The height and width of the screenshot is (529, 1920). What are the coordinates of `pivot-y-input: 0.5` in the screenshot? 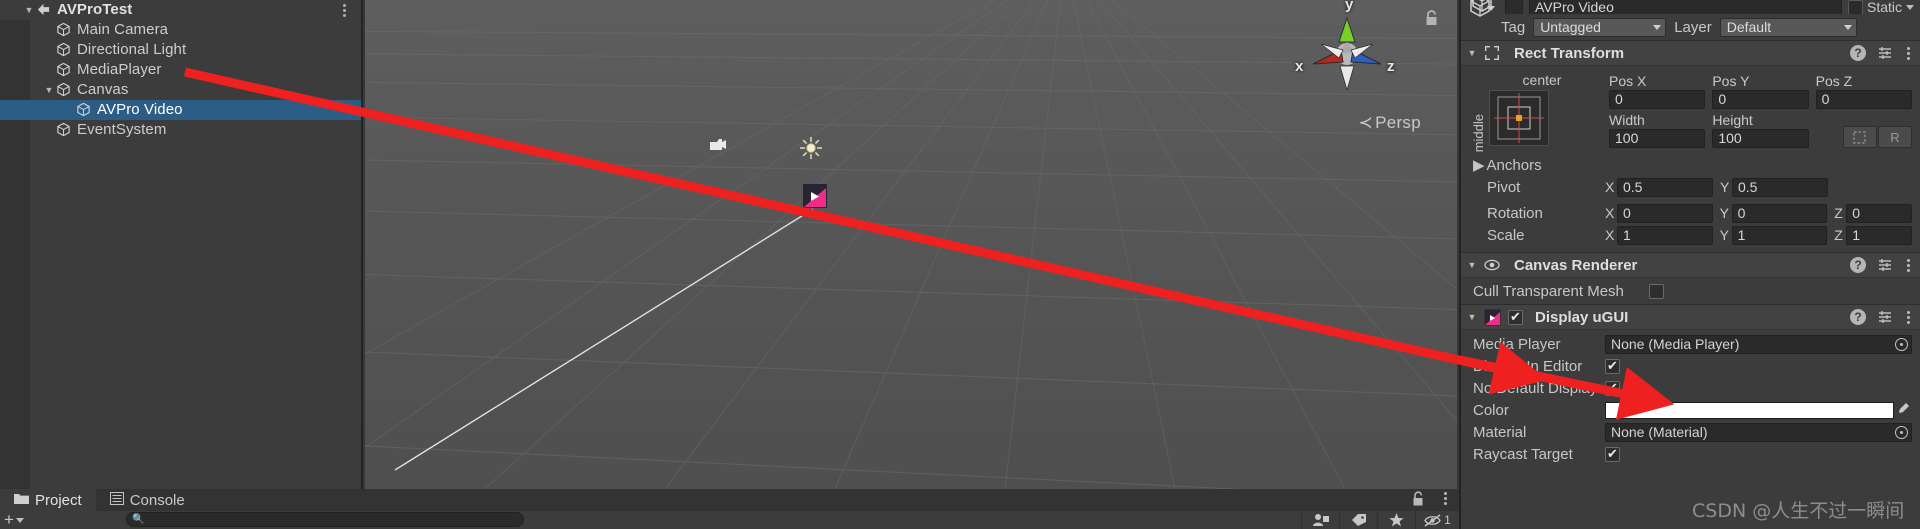 It's located at (1780, 187).